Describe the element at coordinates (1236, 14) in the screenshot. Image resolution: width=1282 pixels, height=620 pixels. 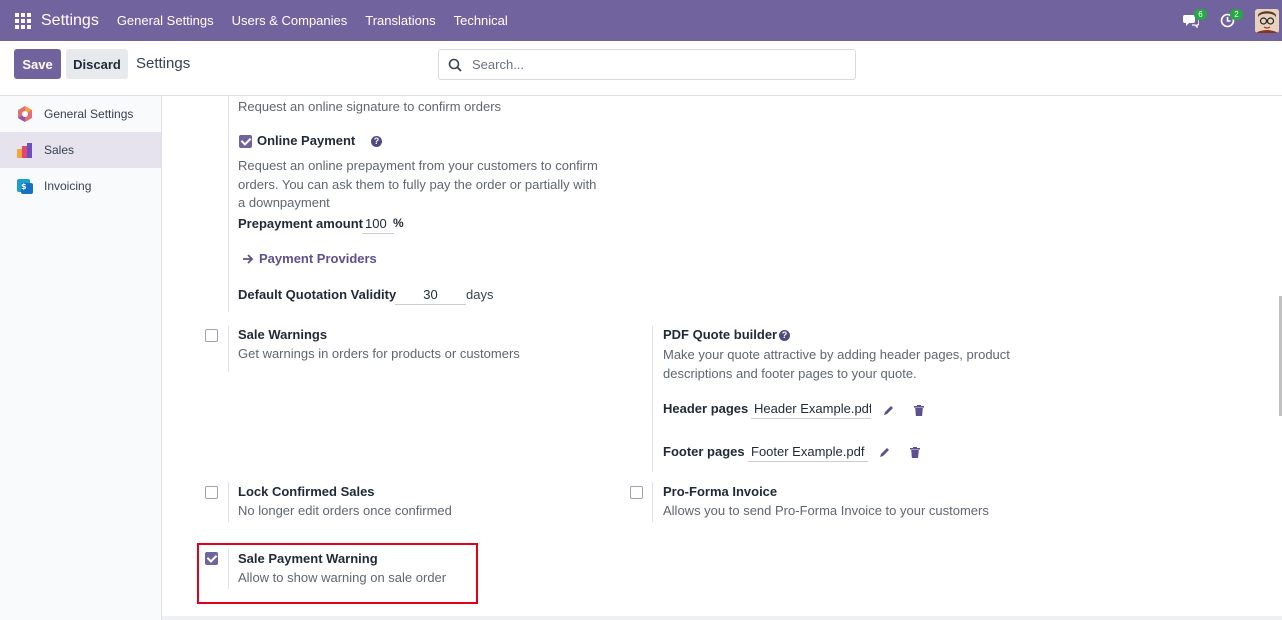
I see `activities-count-badge: 2` at that location.